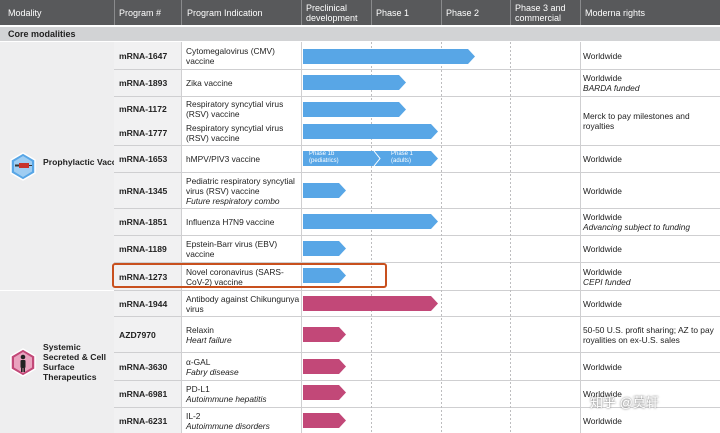 The image size is (720, 433). What do you see at coordinates (228, 420) in the screenshot?
I see `indication: IL-2 Autoimmune disorders` at bounding box center [228, 420].